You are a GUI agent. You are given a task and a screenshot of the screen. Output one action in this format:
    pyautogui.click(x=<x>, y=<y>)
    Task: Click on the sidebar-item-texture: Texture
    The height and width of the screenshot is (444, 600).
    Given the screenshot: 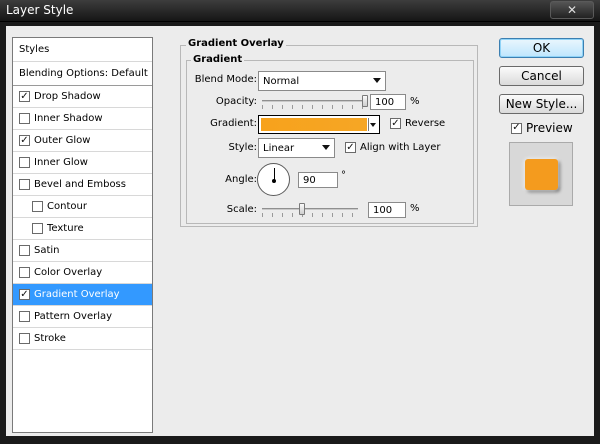 What is the action you would take?
    pyautogui.click(x=82, y=229)
    